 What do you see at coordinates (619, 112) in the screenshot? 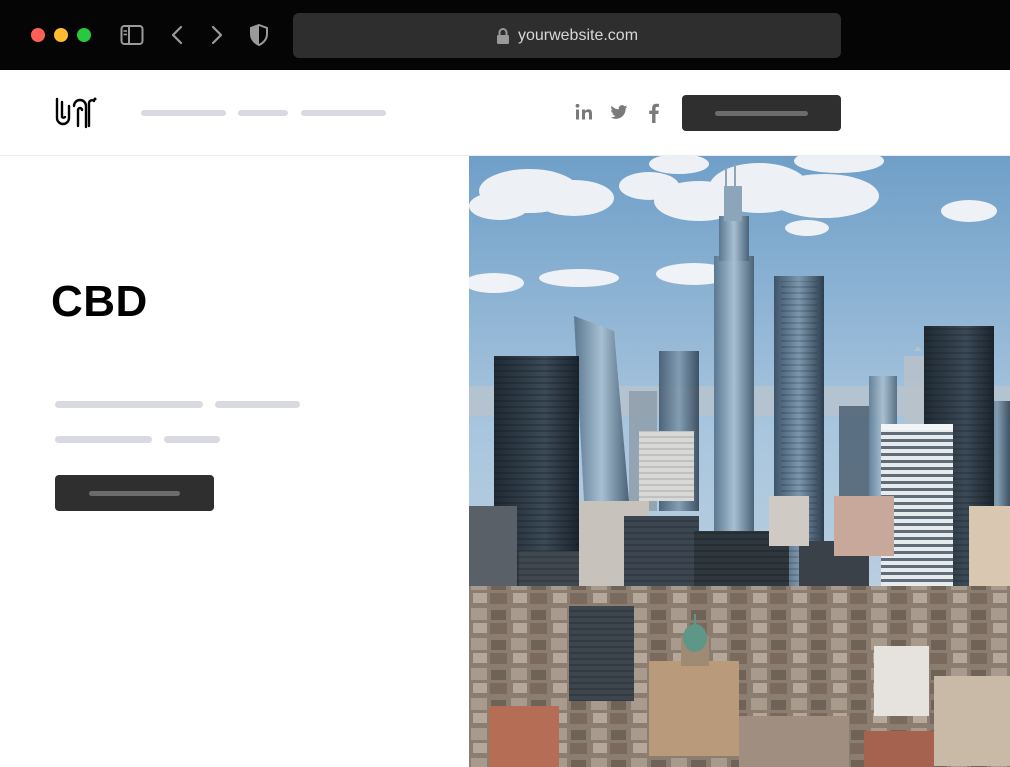
I see `twitter-icon` at bounding box center [619, 112].